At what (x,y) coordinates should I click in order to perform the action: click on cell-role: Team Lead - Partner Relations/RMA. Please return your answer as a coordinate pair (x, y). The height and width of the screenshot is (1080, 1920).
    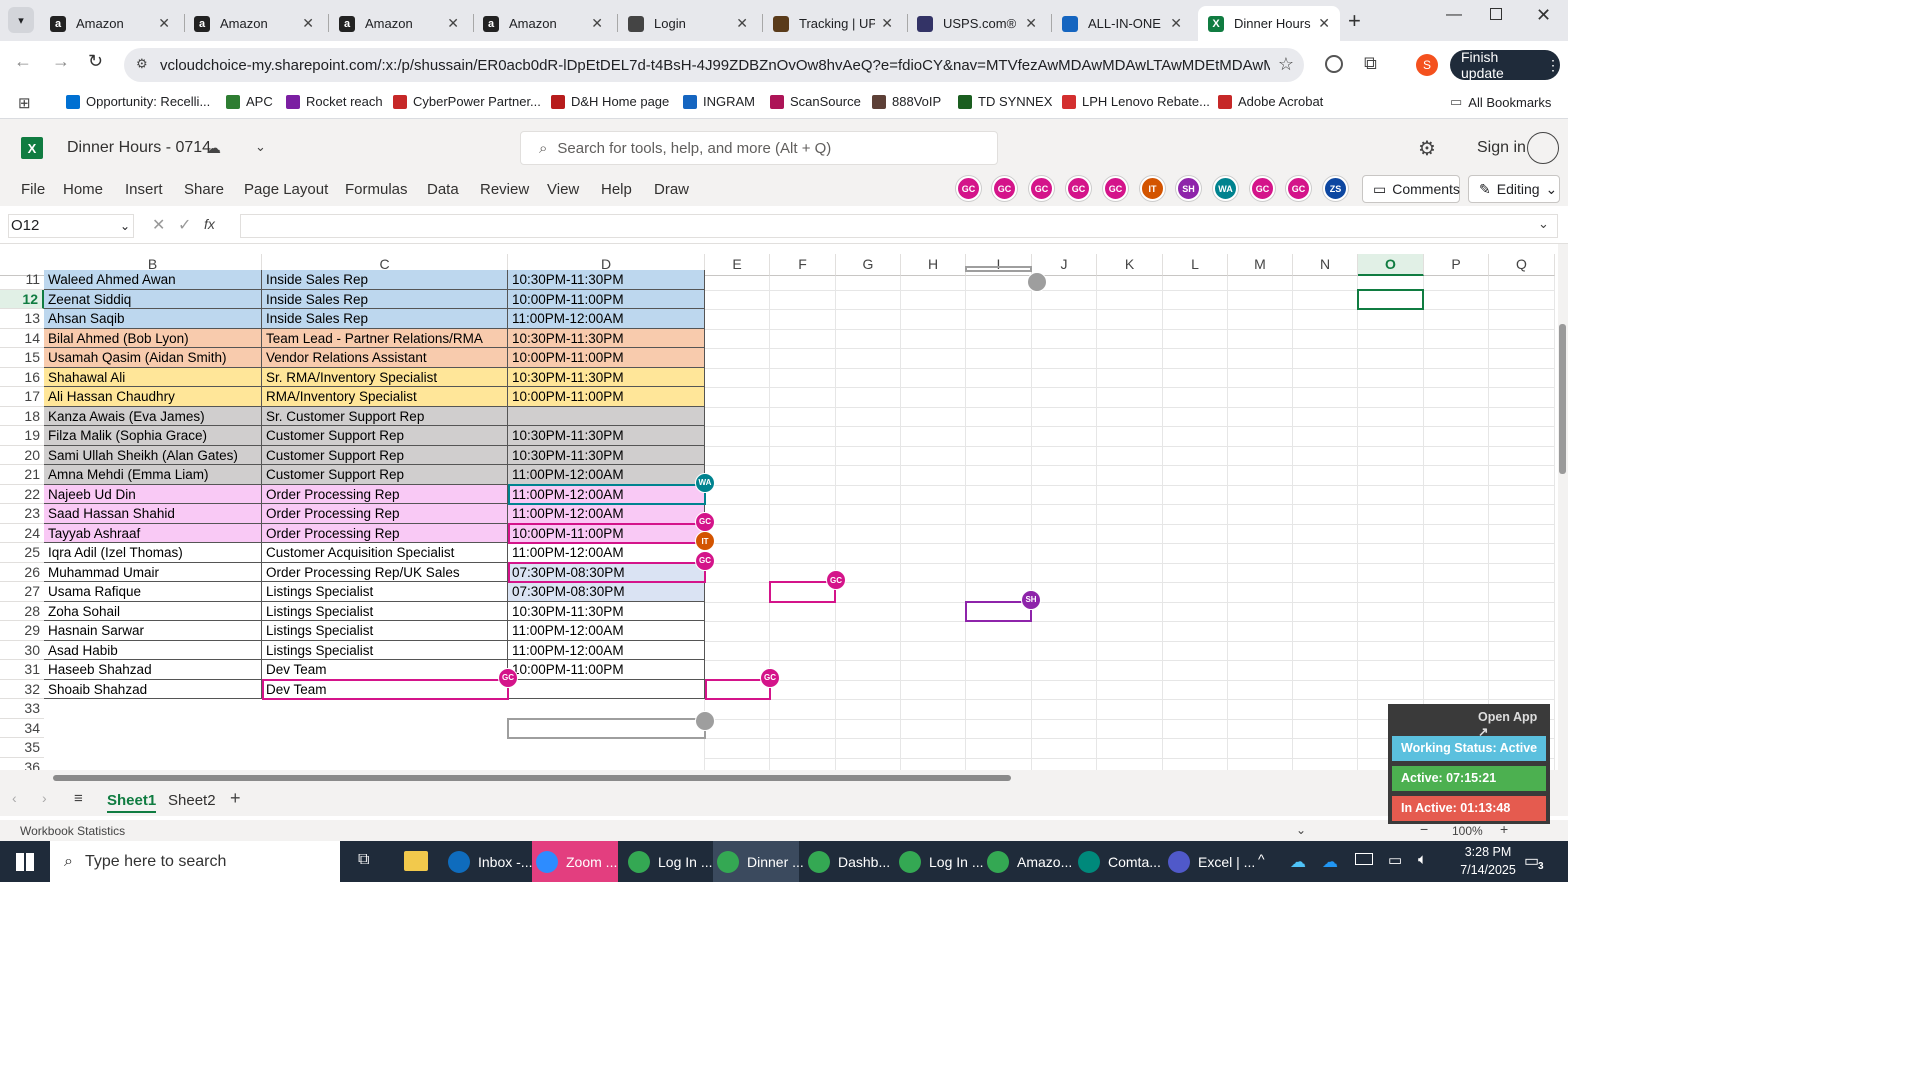
    Looking at the image, I should click on (385, 338).